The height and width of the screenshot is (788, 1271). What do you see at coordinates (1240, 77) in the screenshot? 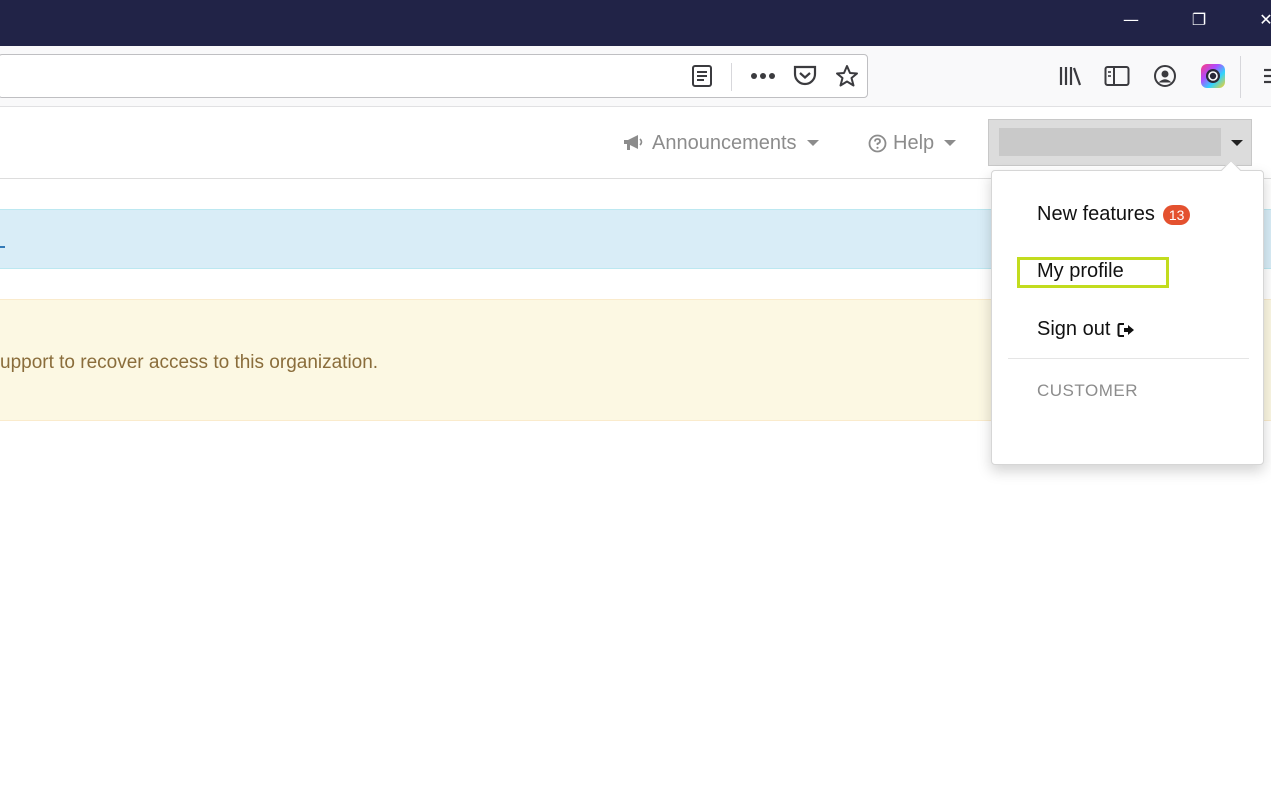
I see `toolbar-divider` at bounding box center [1240, 77].